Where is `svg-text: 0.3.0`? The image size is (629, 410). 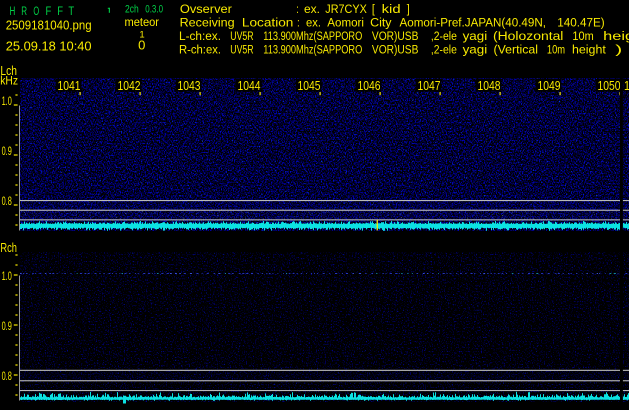
svg-text: 0.3.0 is located at coordinates (154, 9).